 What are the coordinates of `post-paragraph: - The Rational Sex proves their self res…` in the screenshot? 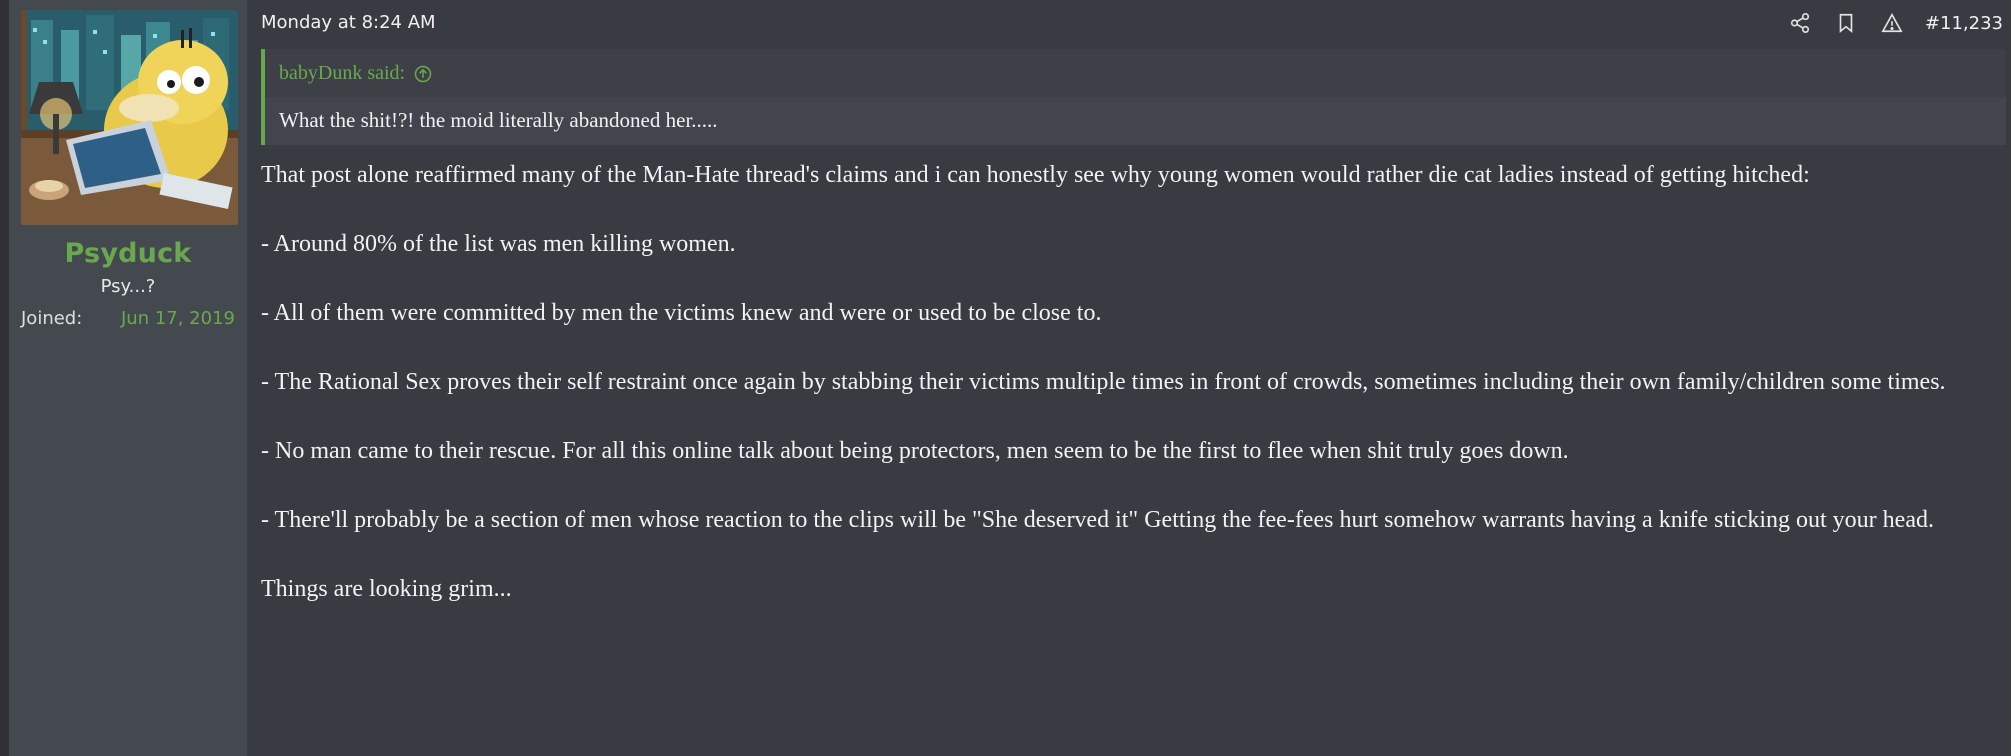 It's located at (1103, 382).